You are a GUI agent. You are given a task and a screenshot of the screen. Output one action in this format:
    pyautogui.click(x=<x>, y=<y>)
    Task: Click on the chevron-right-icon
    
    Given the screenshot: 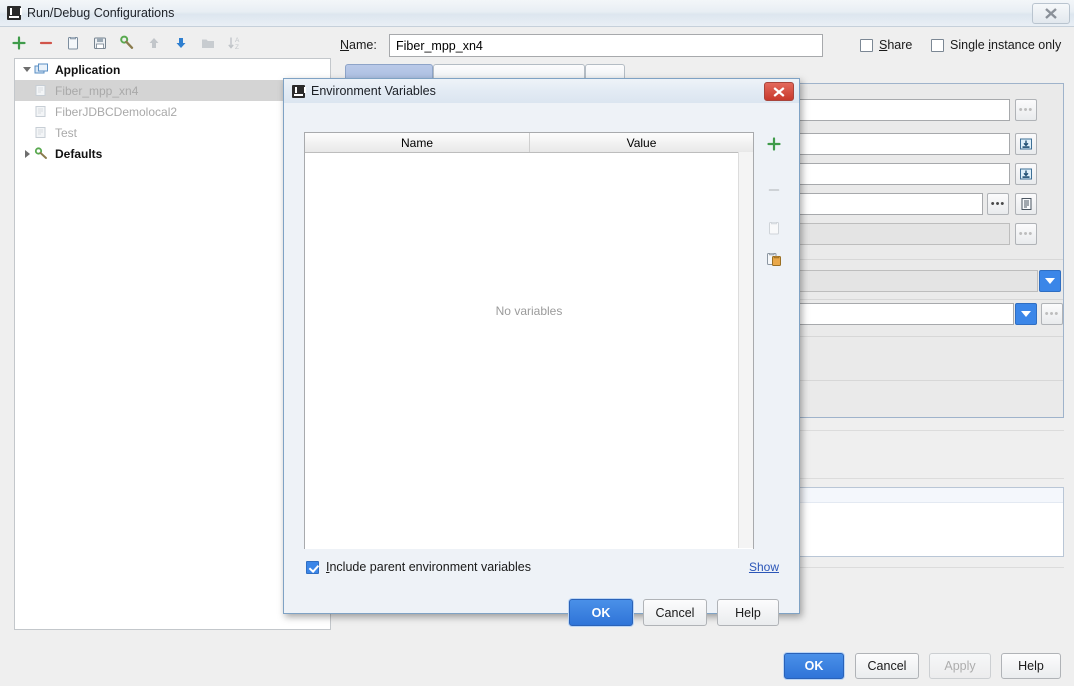 What is the action you would take?
    pyautogui.click(x=27, y=153)
    